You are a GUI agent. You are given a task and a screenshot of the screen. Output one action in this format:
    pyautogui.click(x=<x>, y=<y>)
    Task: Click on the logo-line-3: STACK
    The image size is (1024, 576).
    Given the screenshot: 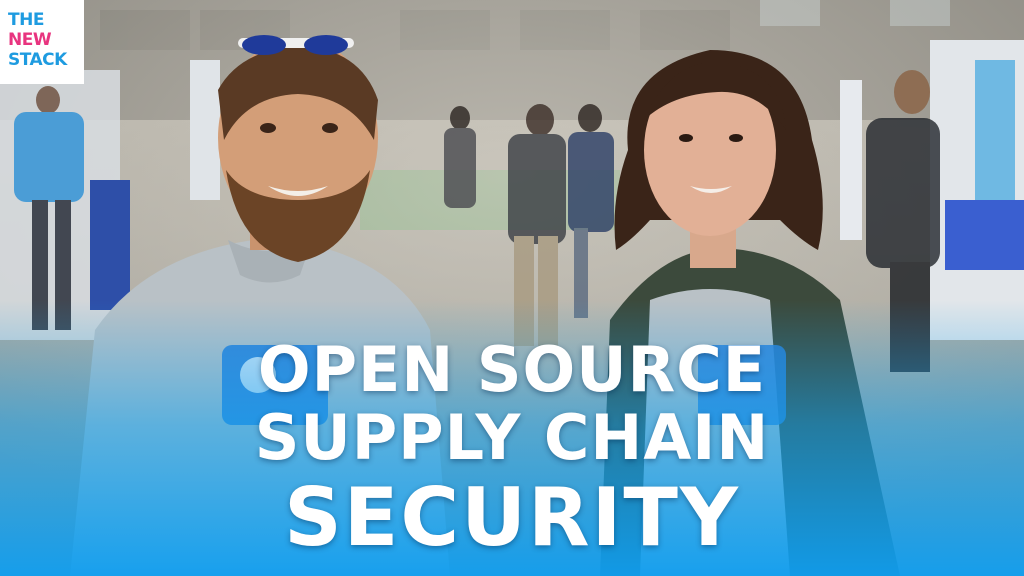 What is the action you would take?
    pyautogui.click(x=37, y=60)
    